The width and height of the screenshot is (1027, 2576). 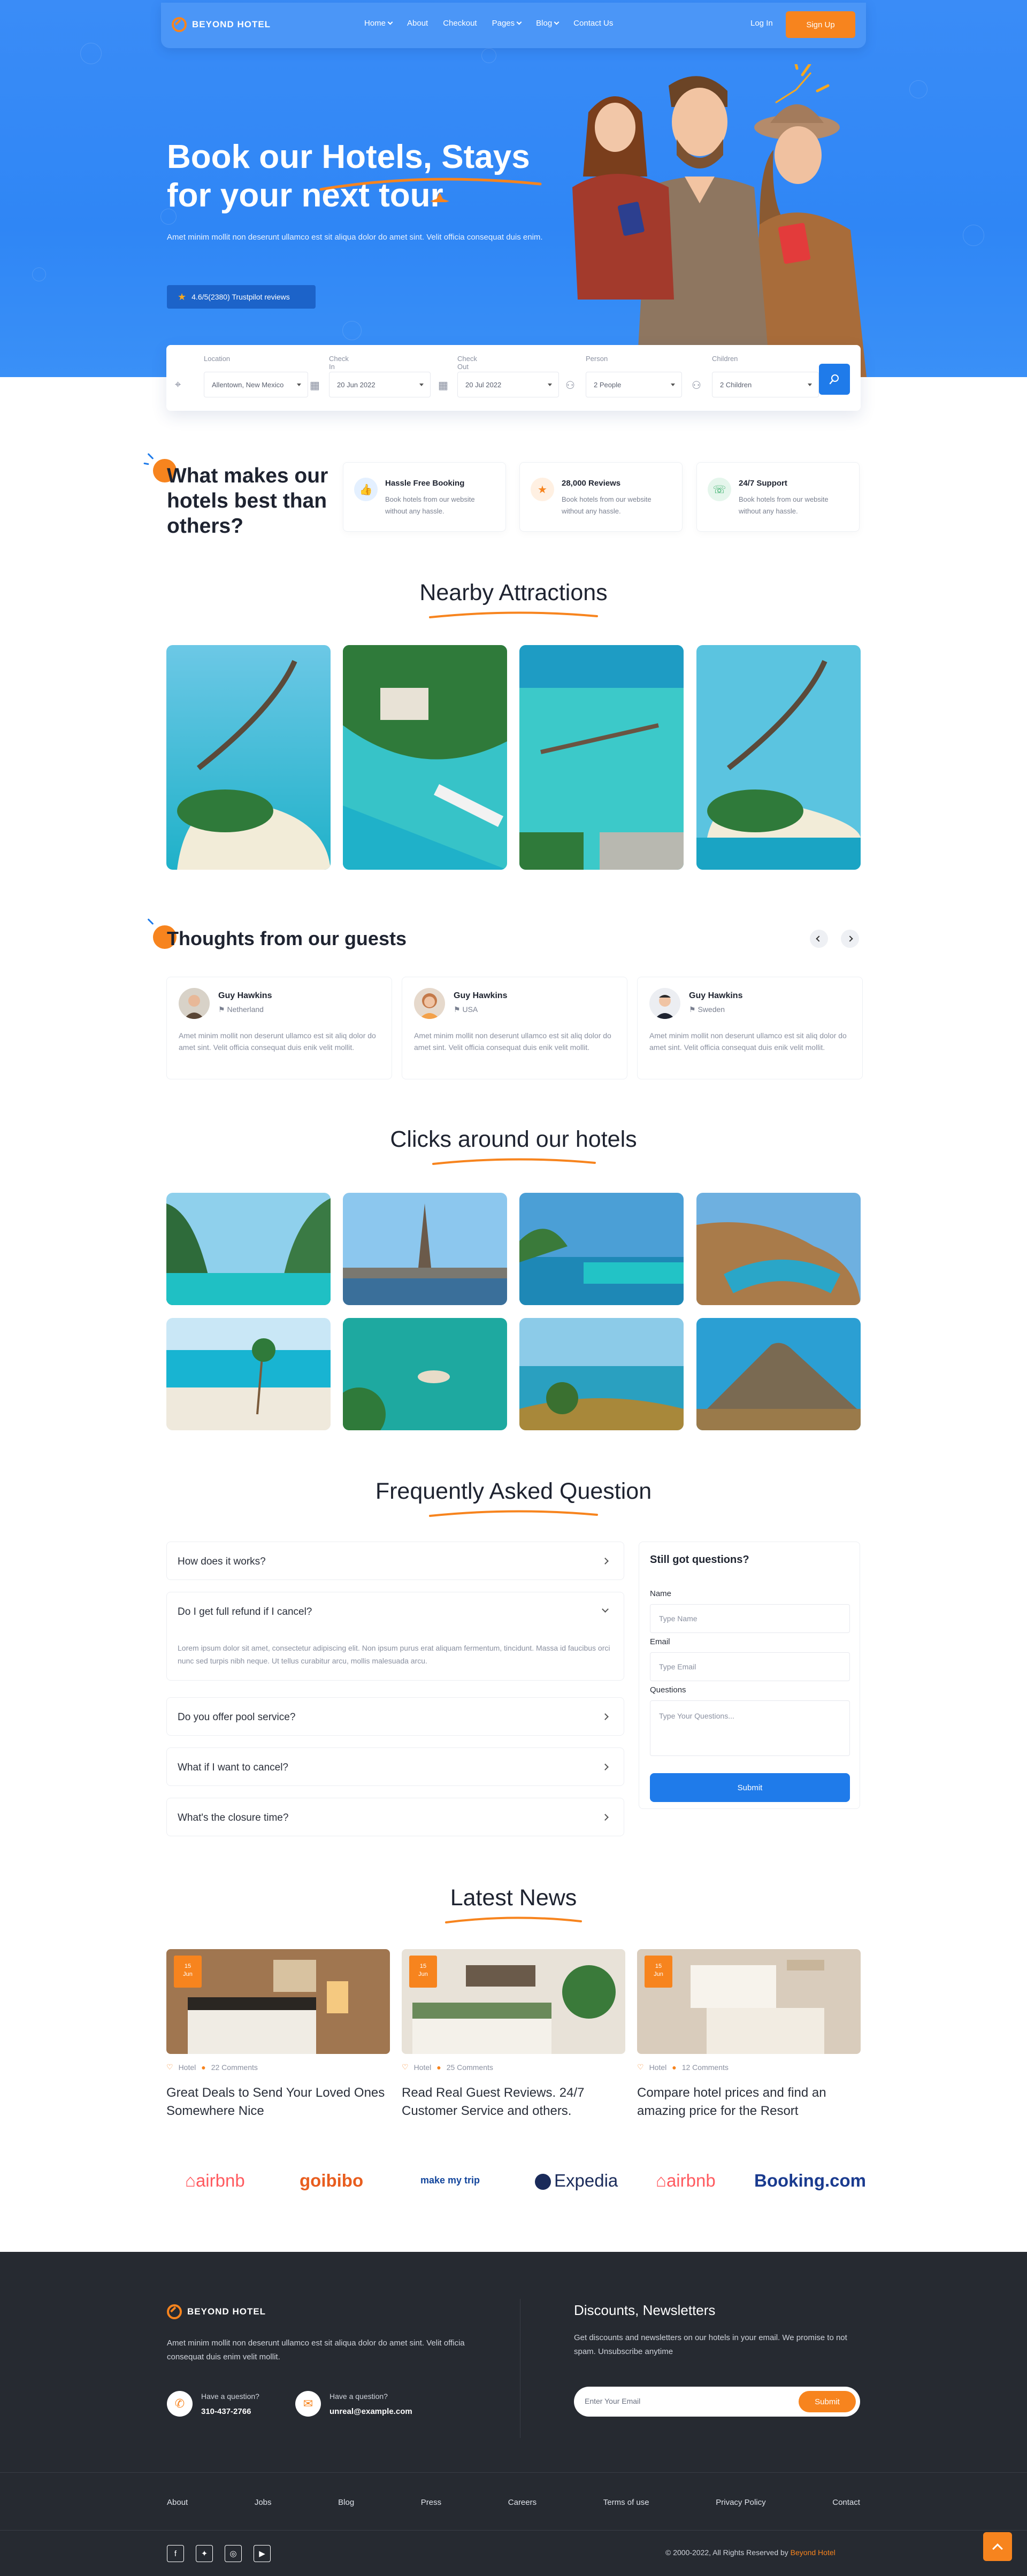 I want to click on checkout-date-picker: 20 Jul 2022, so click(x=508, y=384).